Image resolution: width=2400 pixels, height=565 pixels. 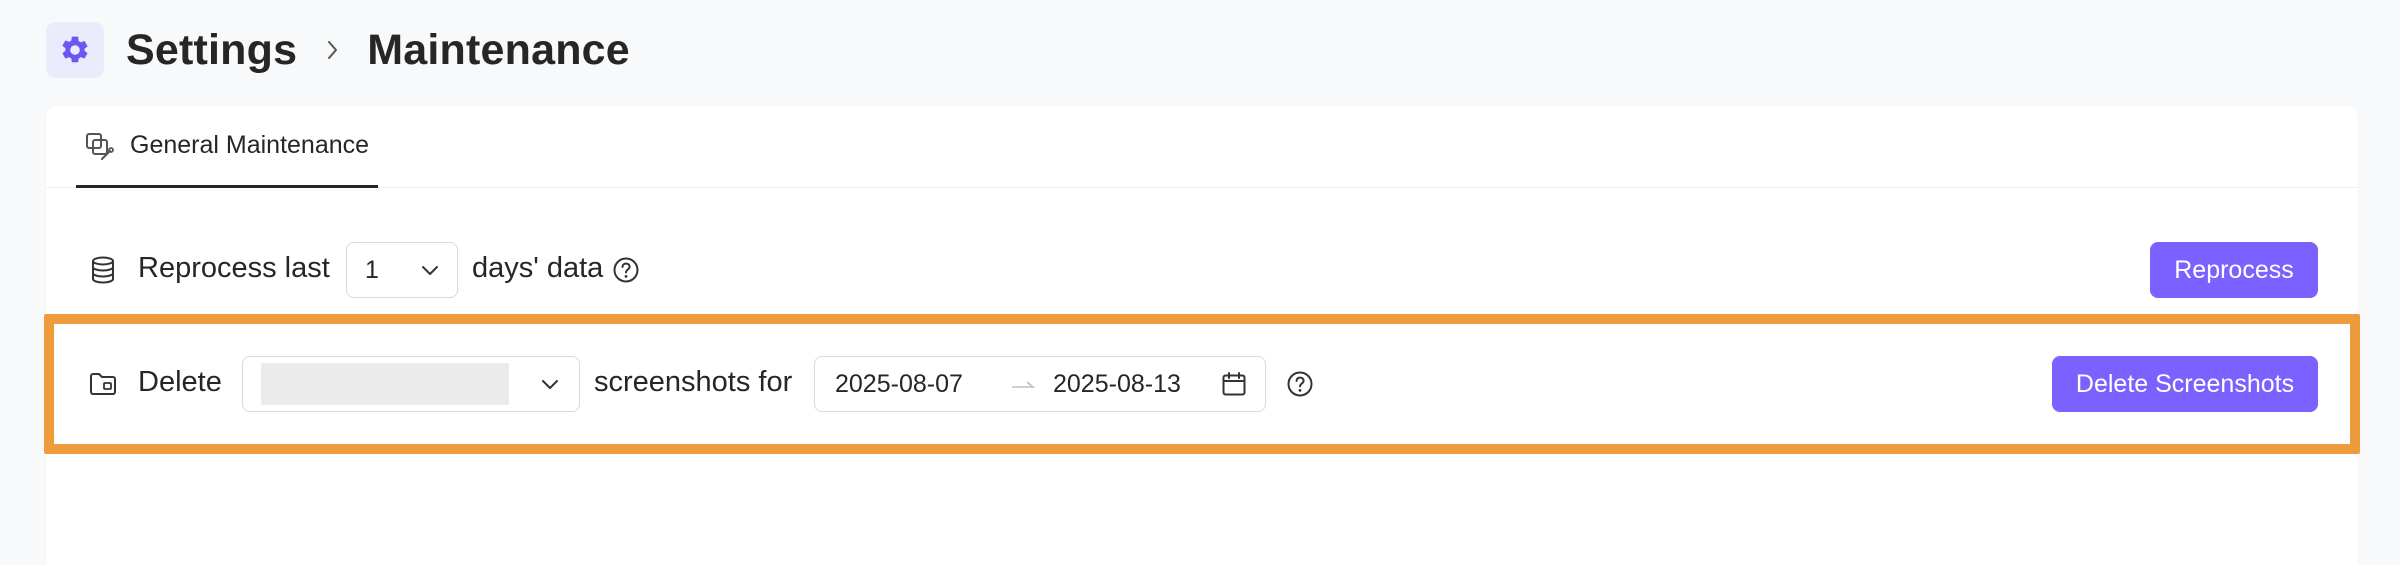 I want to click on reprocess-suffix: days' data, so click(x=538, y=268).